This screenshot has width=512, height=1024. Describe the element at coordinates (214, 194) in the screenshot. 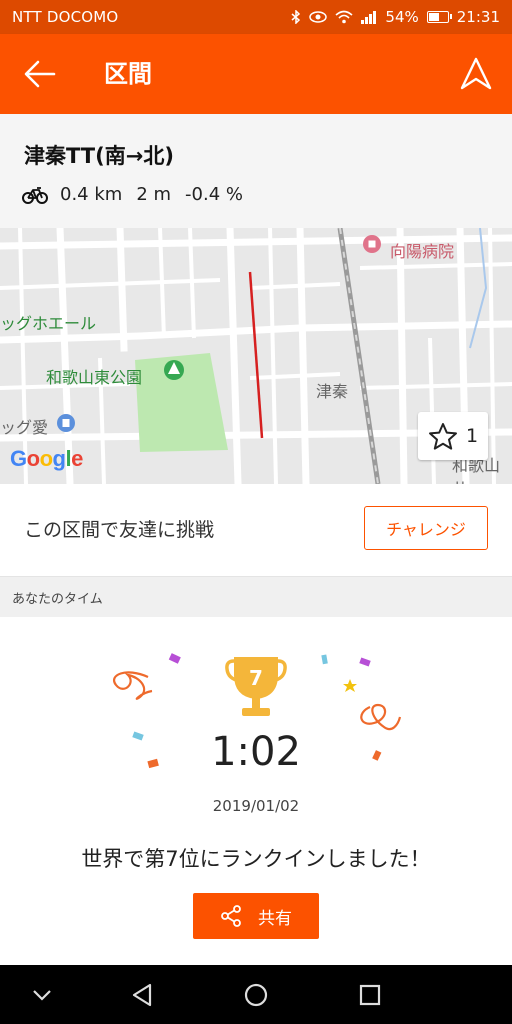

I see `segment-grade: -0.4 %` at that location.